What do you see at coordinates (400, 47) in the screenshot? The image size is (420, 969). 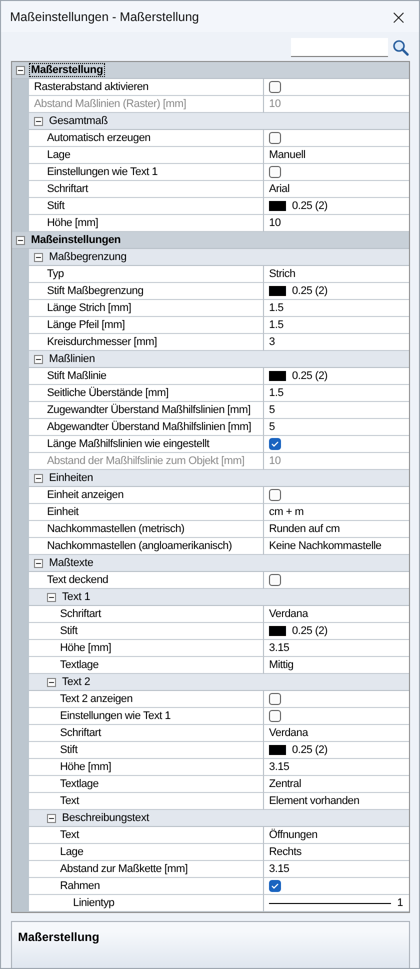 I see `search-icon` at bounding box center [400, 47].